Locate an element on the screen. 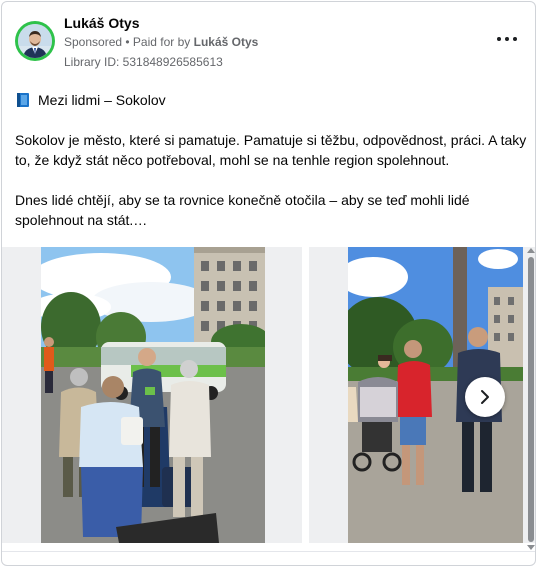 This screenshot has width=539, height=569. scrollbar-thumb is located at coordinates (531, 399).